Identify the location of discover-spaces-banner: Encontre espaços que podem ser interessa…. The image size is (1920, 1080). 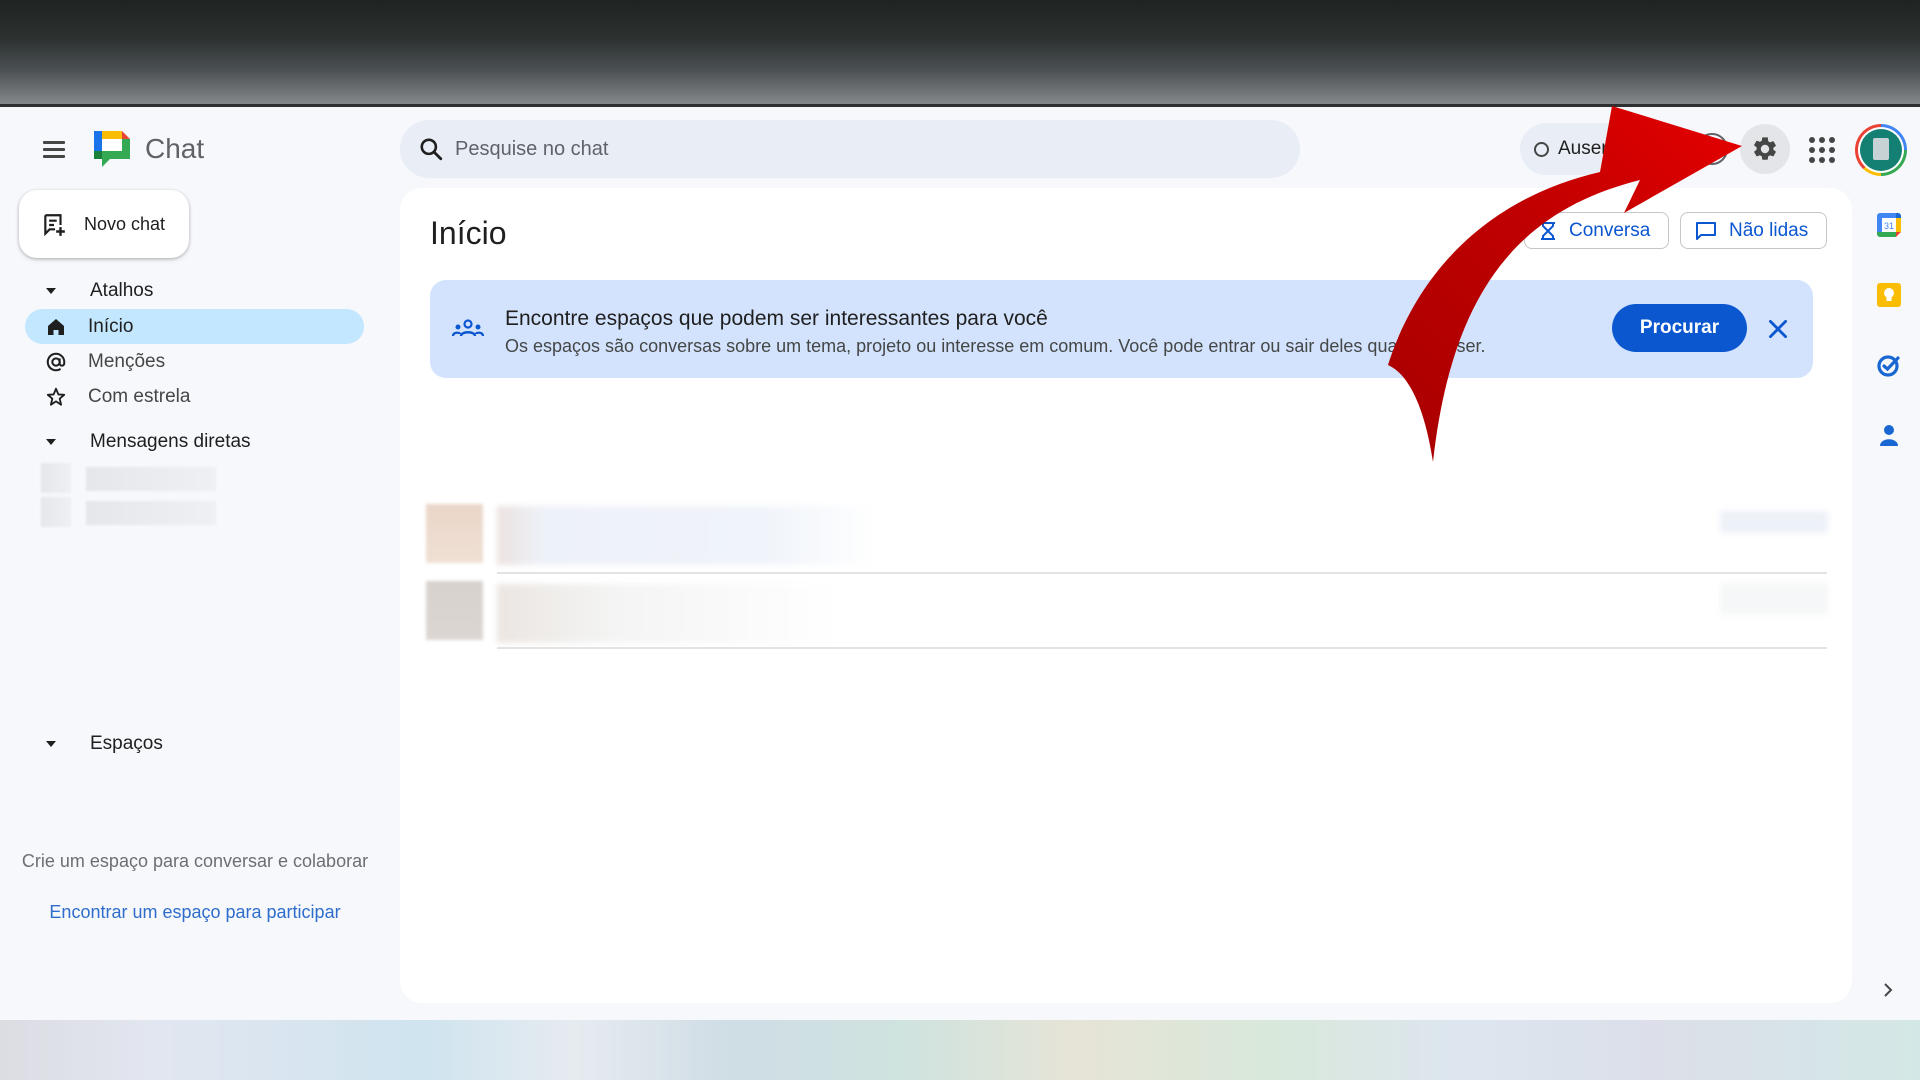
(1121, 329).